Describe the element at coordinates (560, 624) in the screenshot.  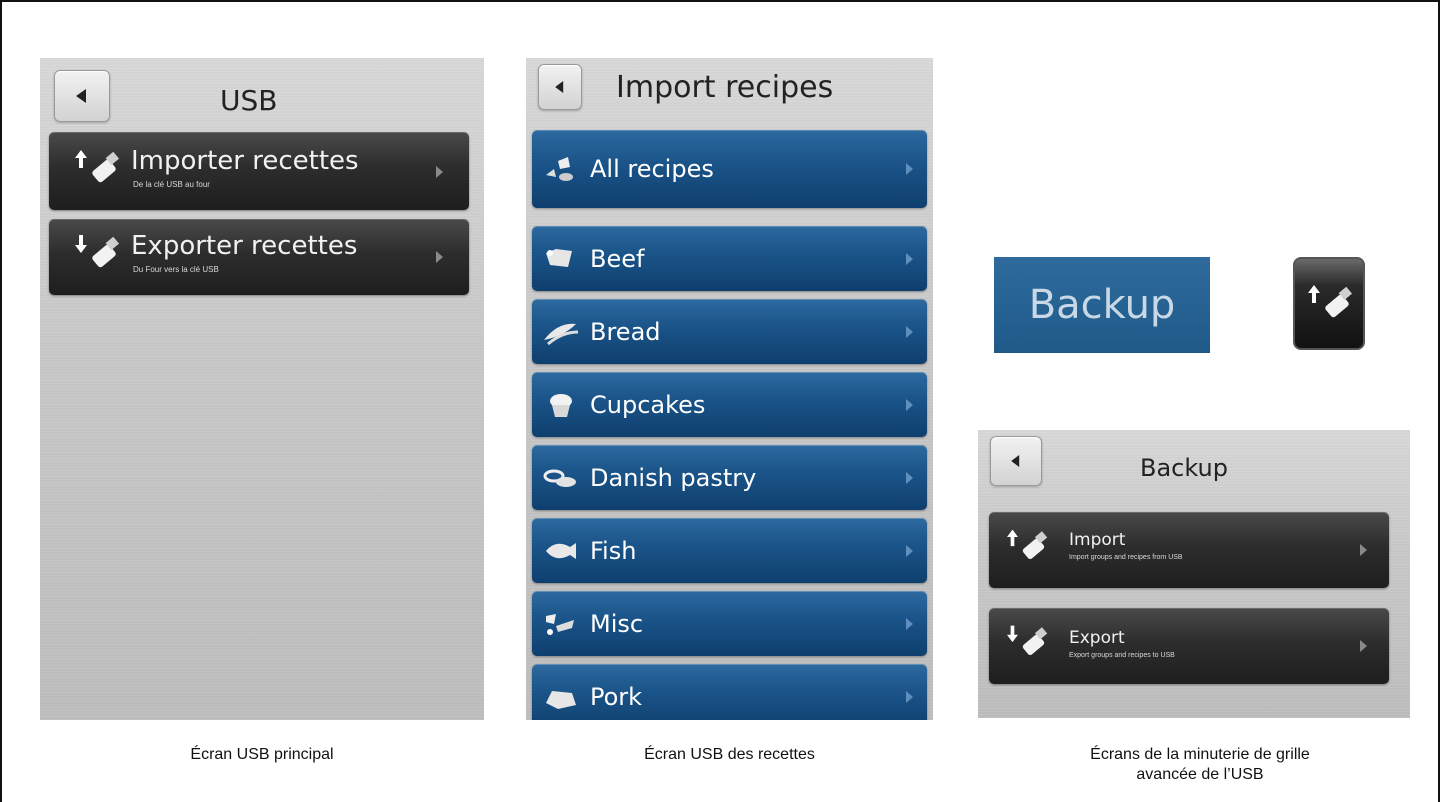
I see `misc-icon` at that location.